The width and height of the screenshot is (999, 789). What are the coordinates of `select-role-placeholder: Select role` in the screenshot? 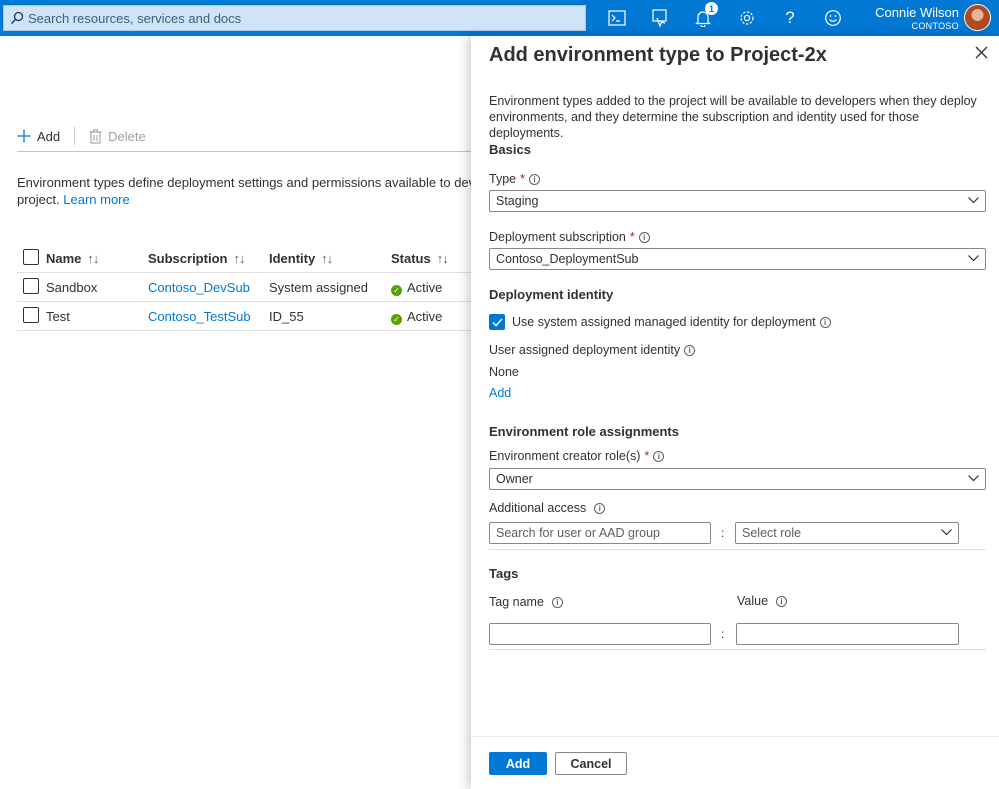 It's located at (772, 533).